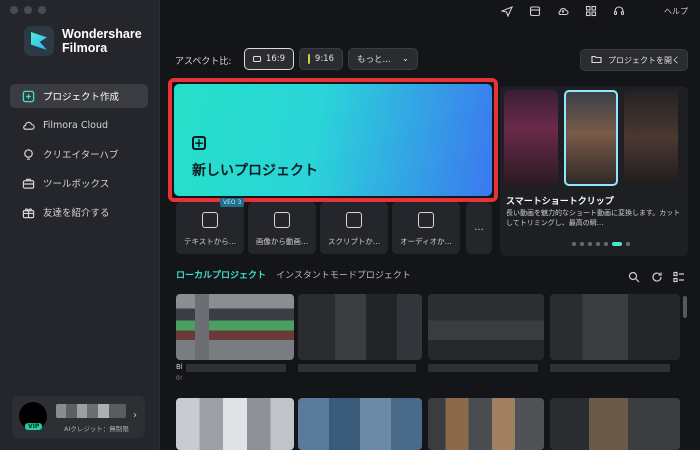  I want to click on sidebar-item-label: ツールボックス, so click(76, 184).